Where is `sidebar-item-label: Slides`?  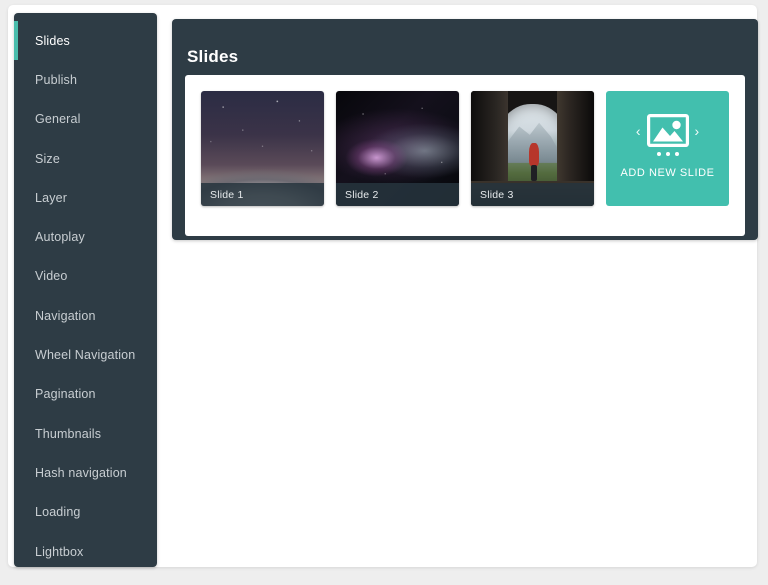 sidebar-item-label: Slides is located at coordinates (52, 40).